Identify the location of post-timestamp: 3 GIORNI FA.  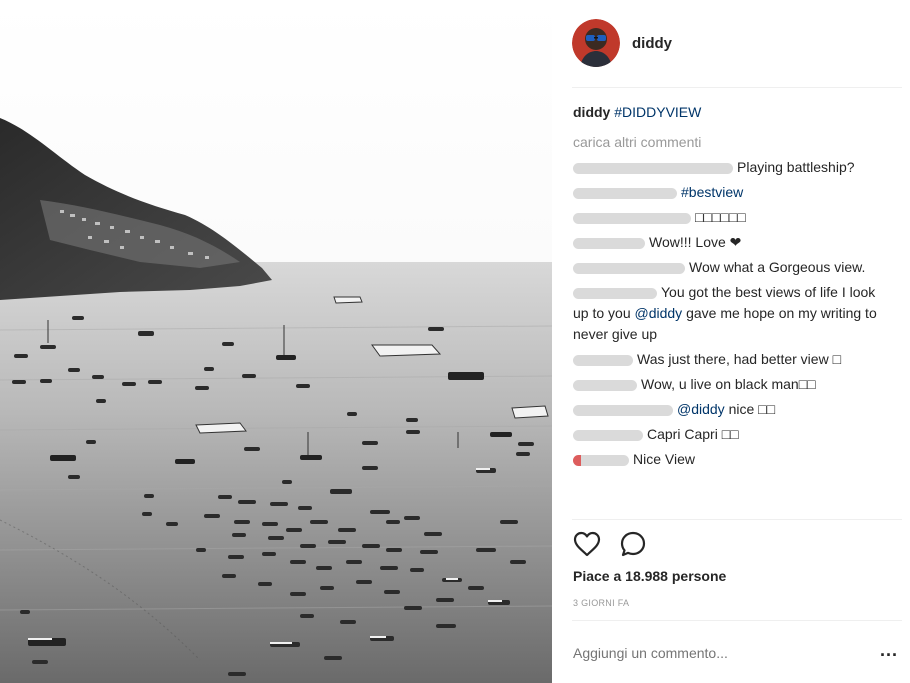
(601, 603).